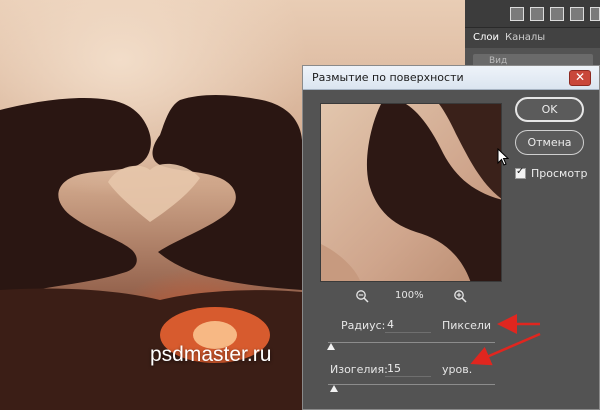  Describe the element at coordinates (467, 325) in the screenshot. I see `radius-unit: Пиксели` at that location.